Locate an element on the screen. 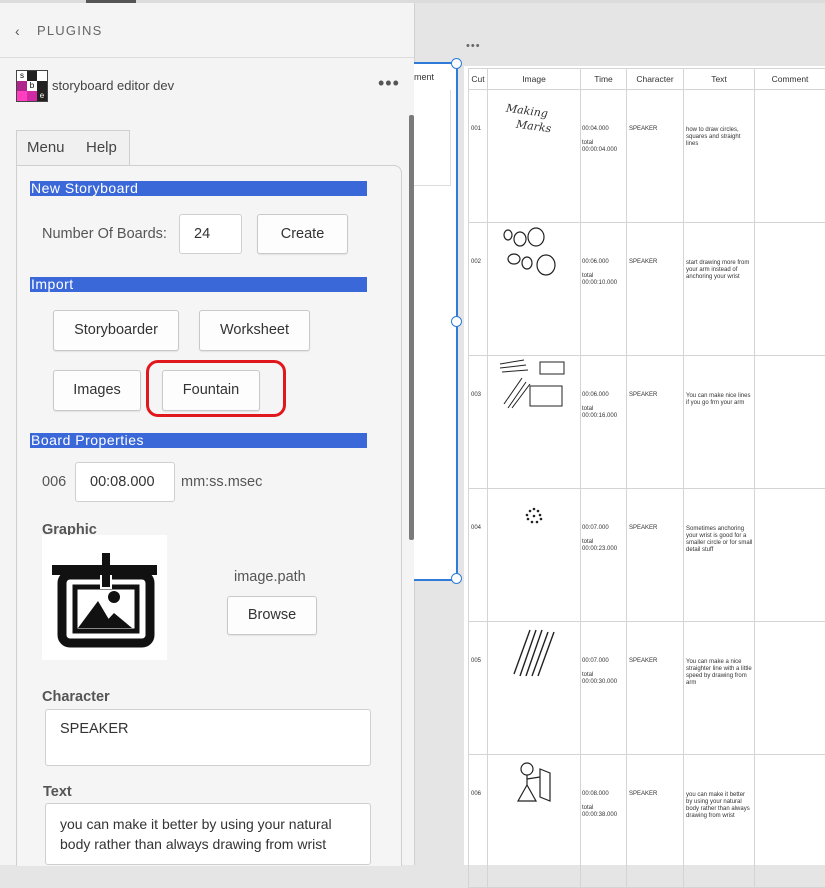 Image resolution: width=825 pixels, height=888 pixels. table-row: 004 00:07.000 total 00:00:23.000 is located at coordinates (647, 555).